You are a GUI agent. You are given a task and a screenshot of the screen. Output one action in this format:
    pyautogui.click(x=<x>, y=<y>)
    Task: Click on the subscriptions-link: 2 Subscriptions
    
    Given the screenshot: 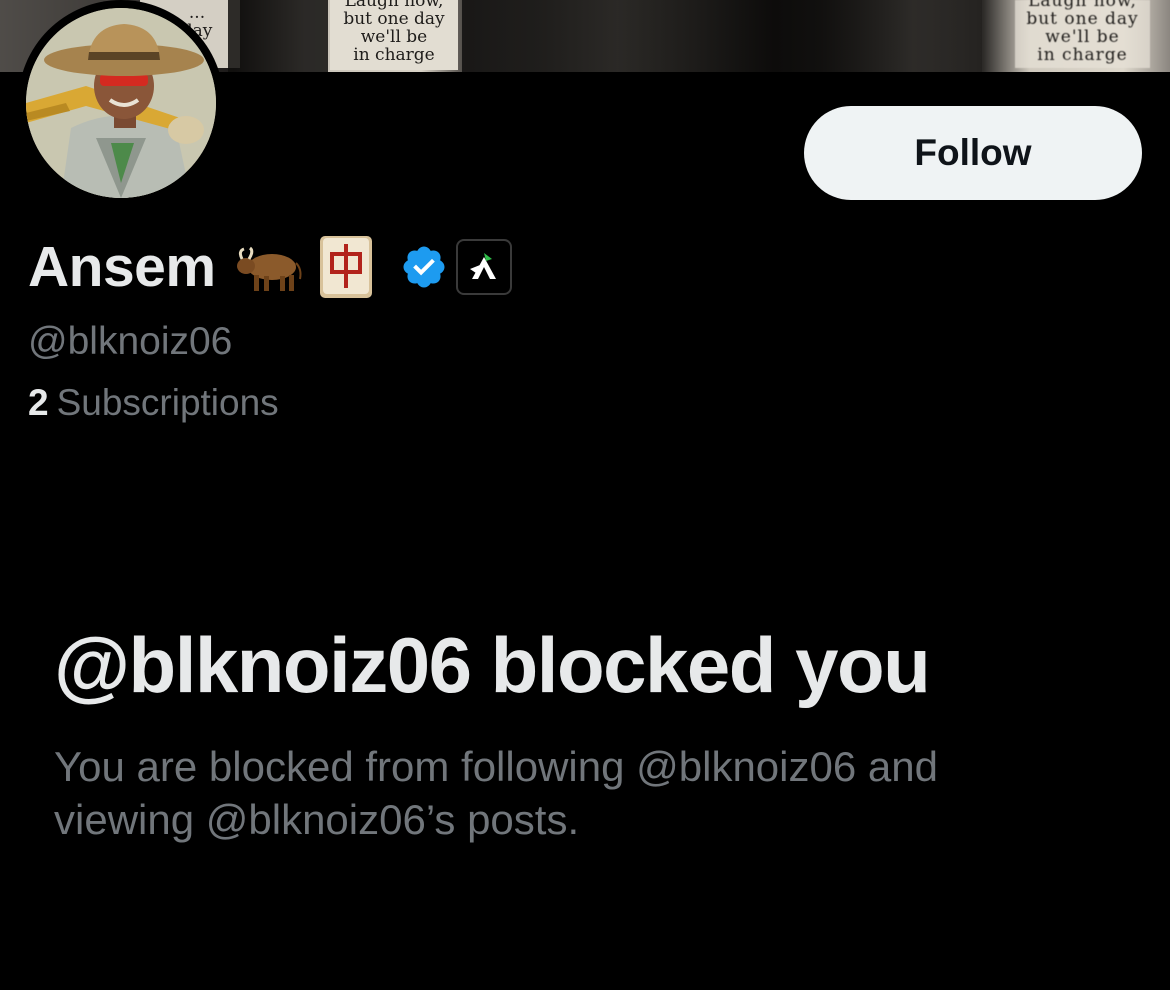 What is the action you would take?
    pyautogui.click(x=153, y=403)
    